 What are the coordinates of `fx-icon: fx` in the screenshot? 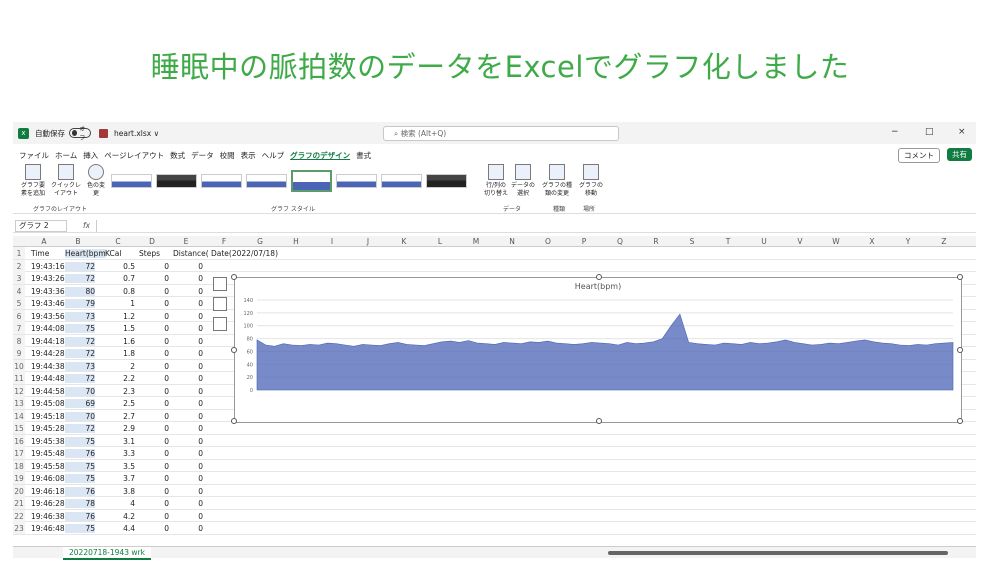 It's located at (86, 225).